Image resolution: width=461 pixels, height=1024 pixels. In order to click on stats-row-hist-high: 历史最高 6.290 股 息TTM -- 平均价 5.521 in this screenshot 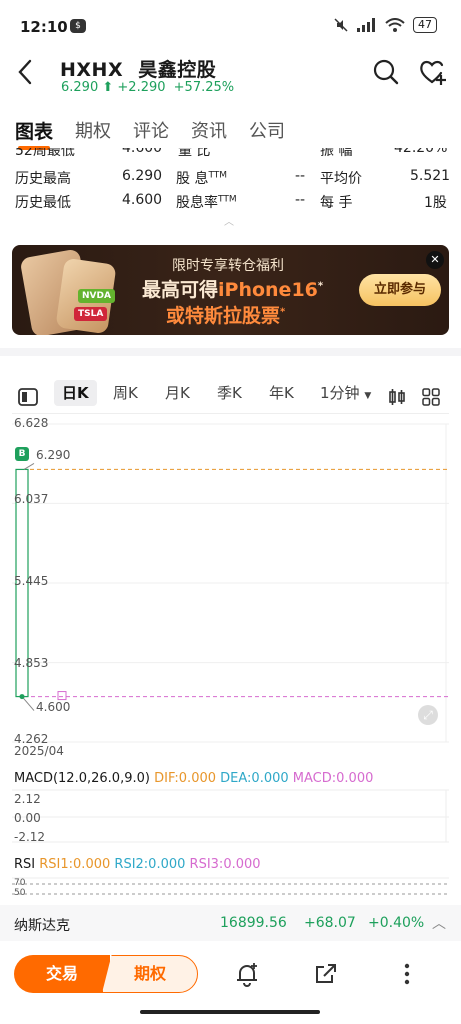, I will do `click(230, 180)`.